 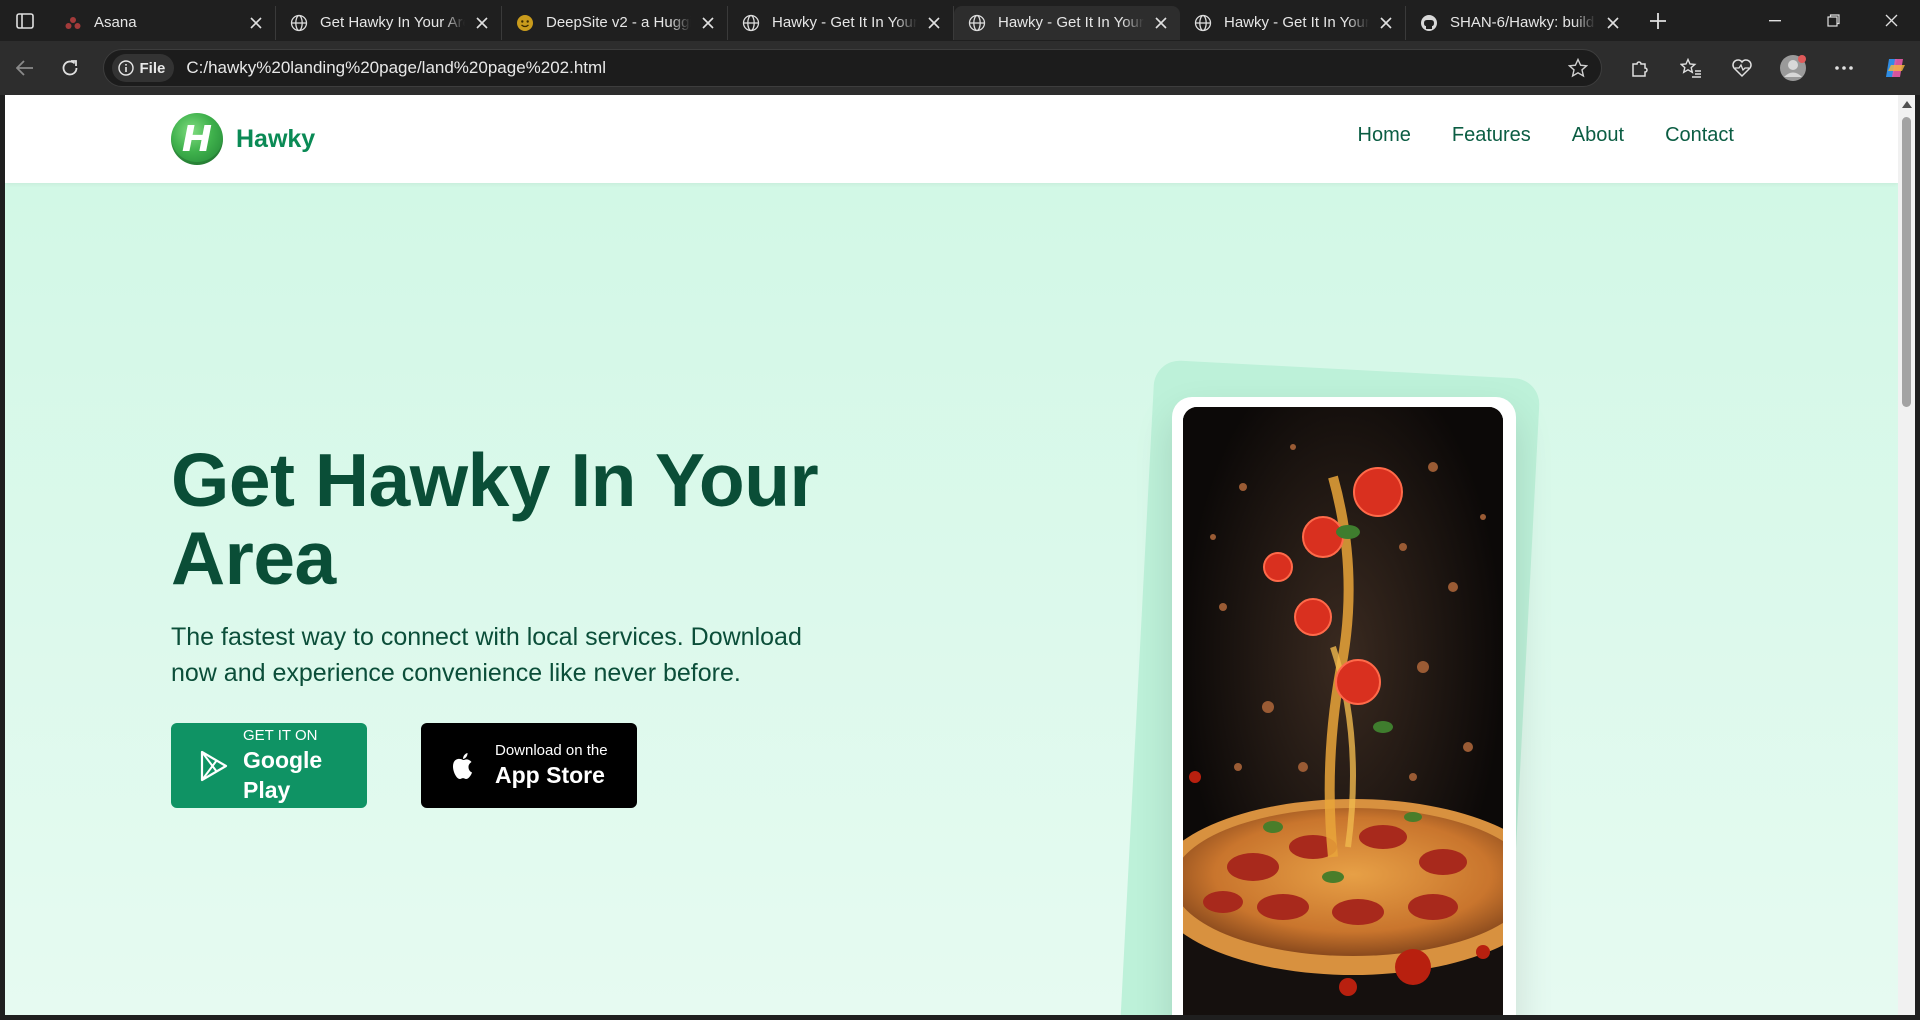 I want to click on nav-features: Features, so click(x=1491, y=135).